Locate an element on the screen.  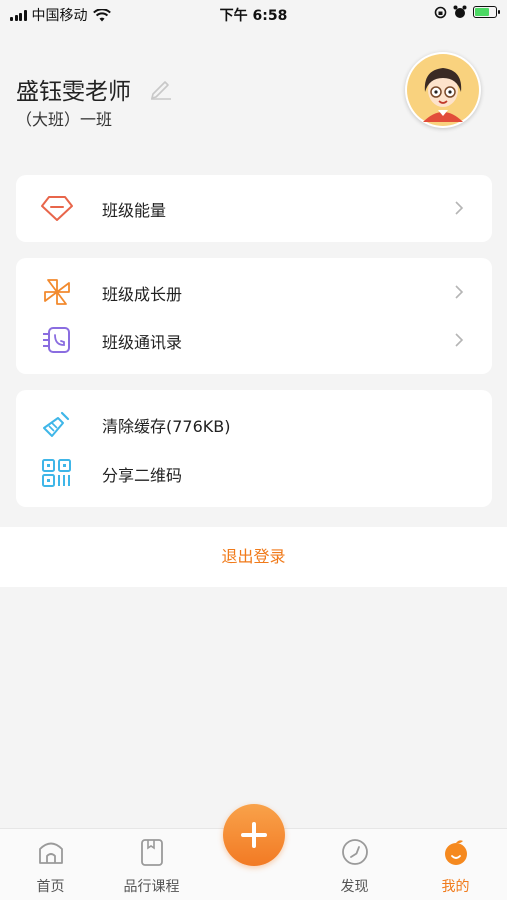
menu-card-class: 班级成长册 班级通讯录 is located at coordinates (254, 316).